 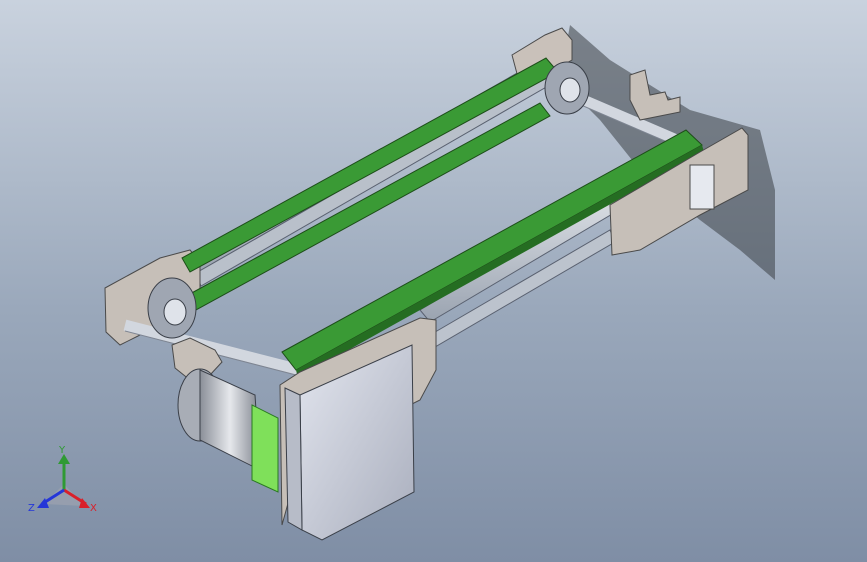 I want to click on orientation-triad: Y X Z, so click(x=66, y=486).